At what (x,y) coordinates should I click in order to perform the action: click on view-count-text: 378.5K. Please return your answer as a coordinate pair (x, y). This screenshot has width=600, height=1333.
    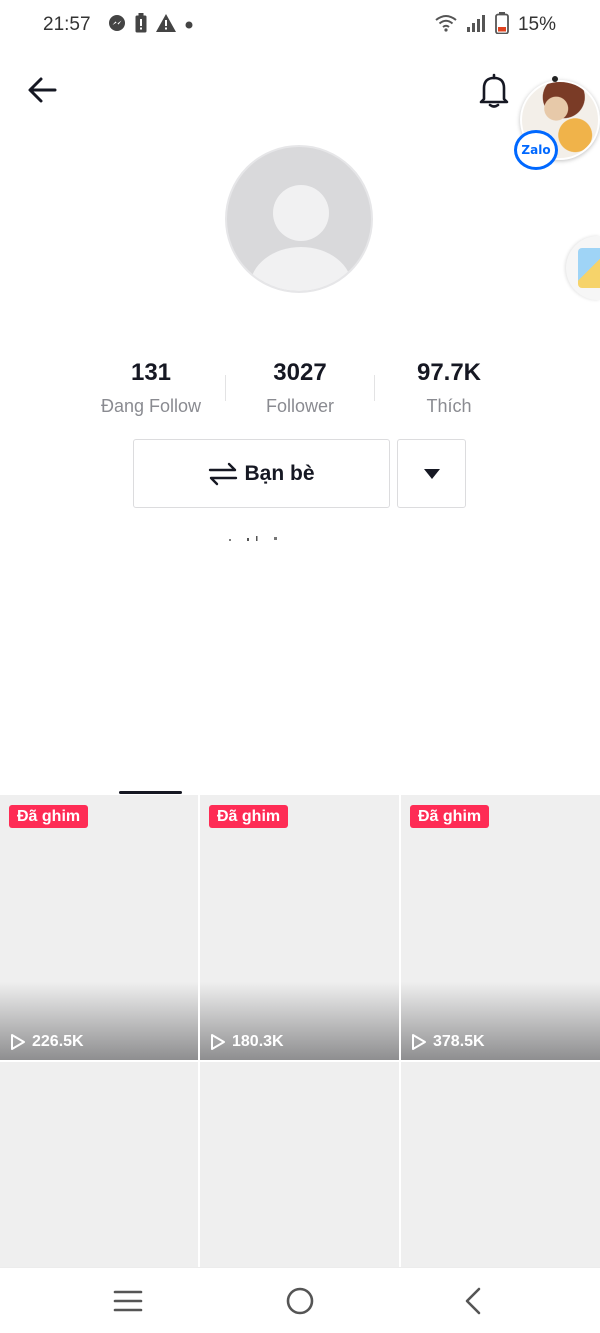
    Looking at the image, I should click on (459, 1041).